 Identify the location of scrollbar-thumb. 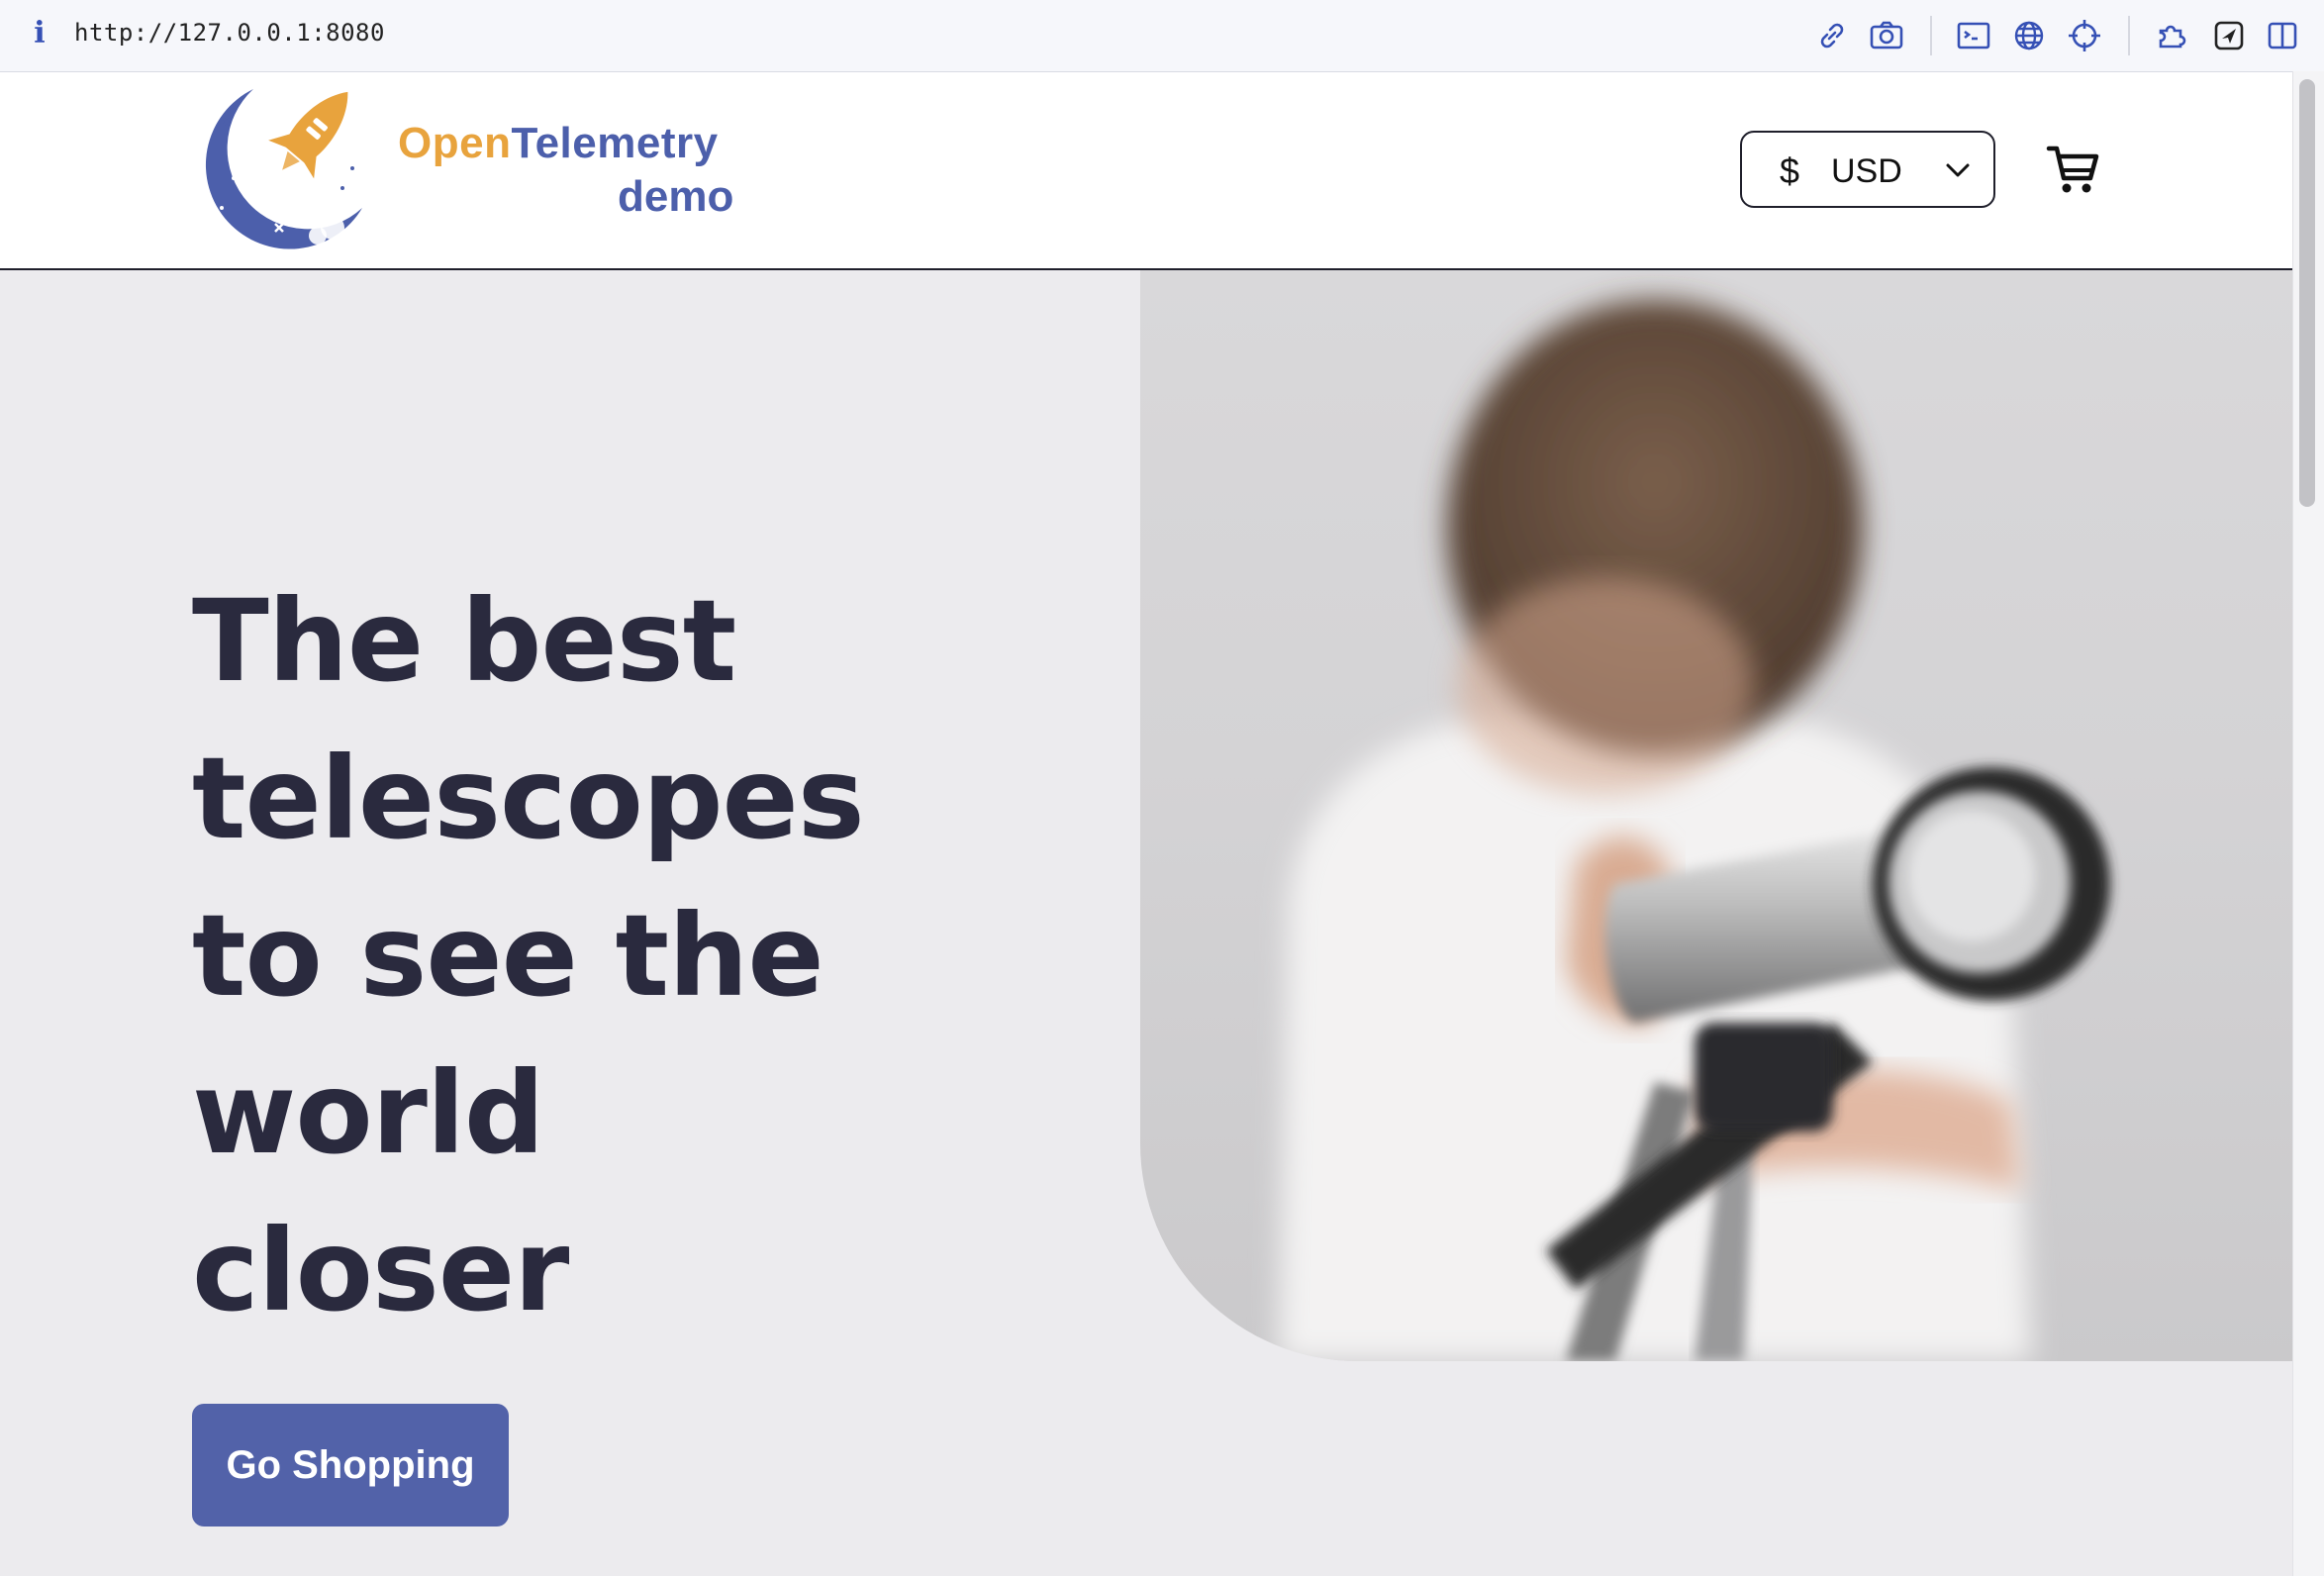
(2307, 293).